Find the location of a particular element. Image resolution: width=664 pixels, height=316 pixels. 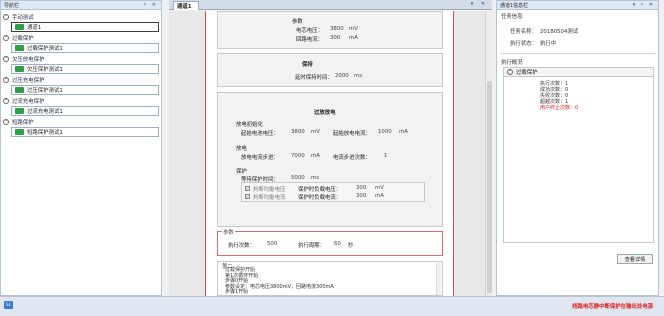

check-balance-current-checkbox: ✓ is located at coordinates (247, 196).